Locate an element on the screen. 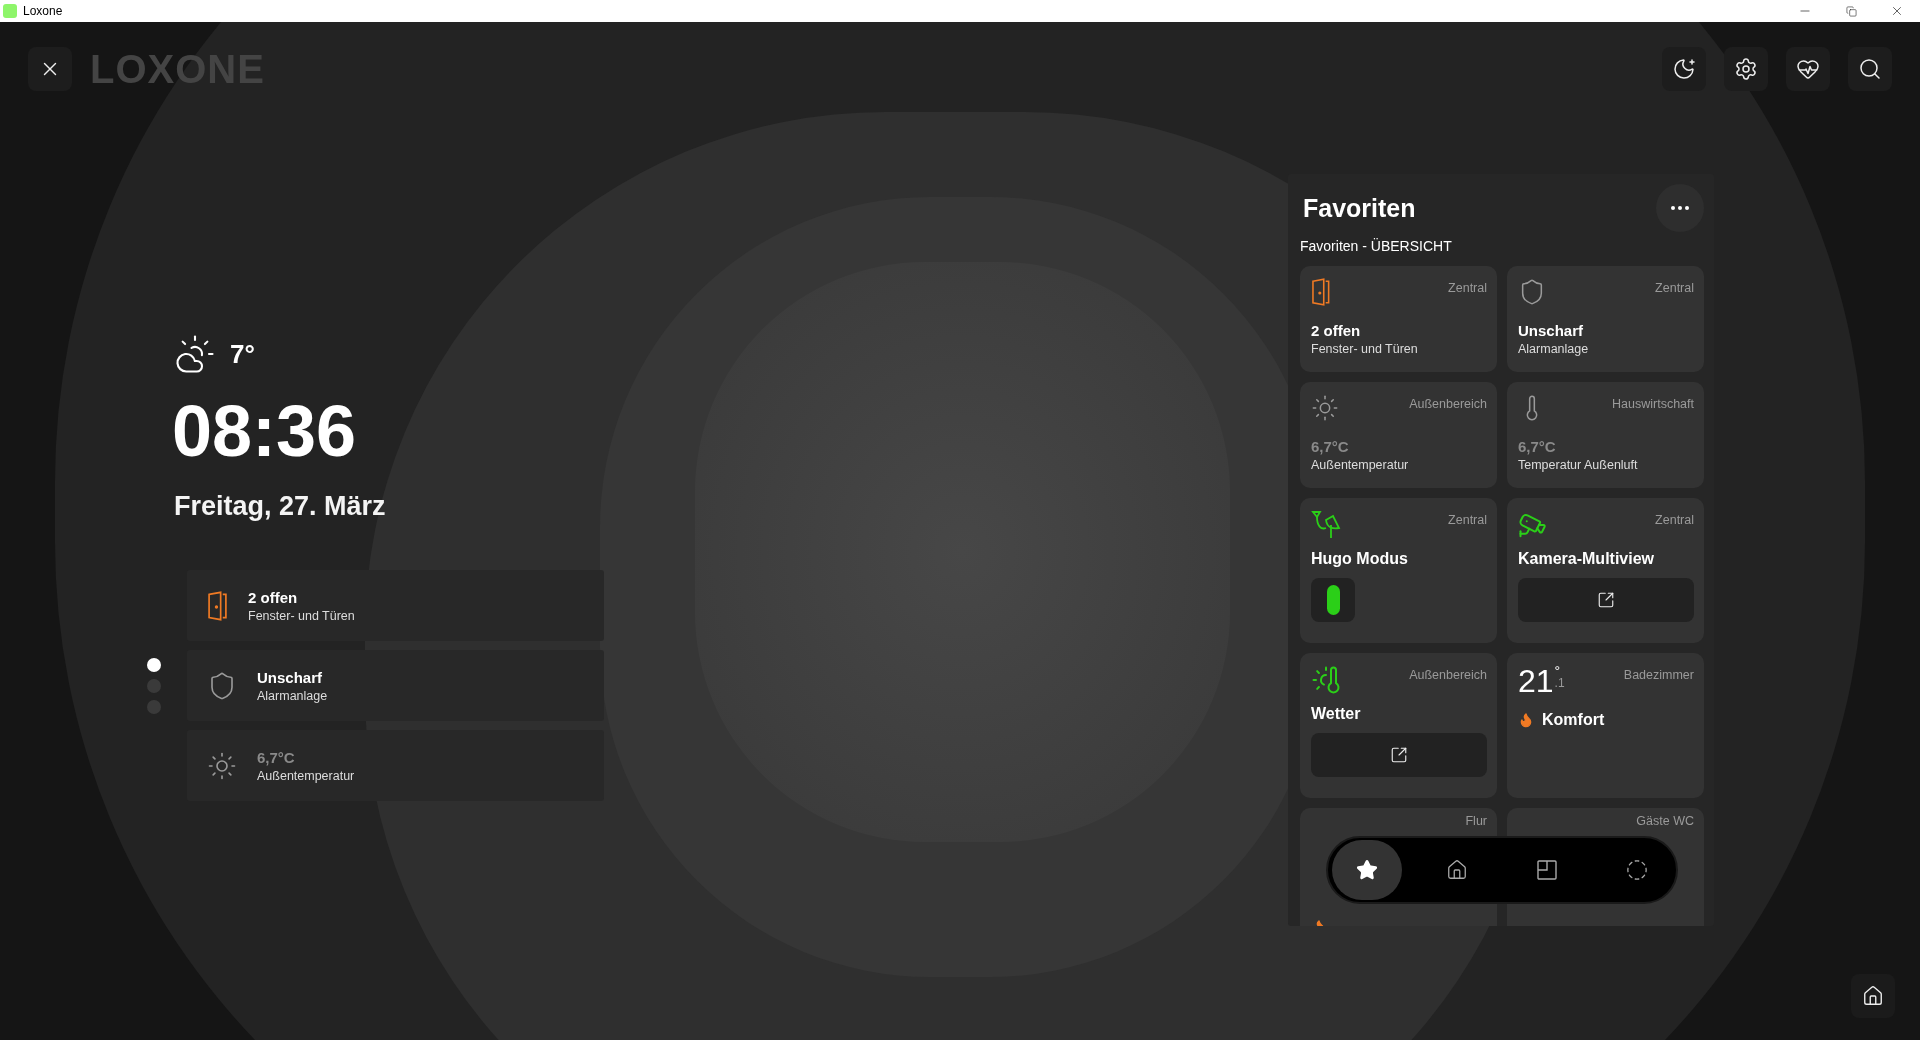 The width and height of the screenshot is (1920, 1040). status-card: 2 offen Fenster- und Türen is located at coordinates (395, 605).